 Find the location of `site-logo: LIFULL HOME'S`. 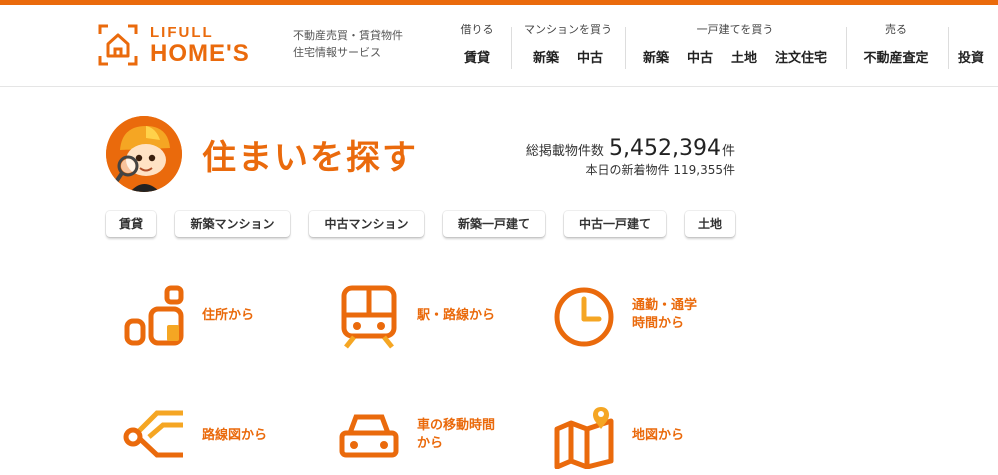

site-logo: LIFULL HOME'S is located at coordinates (188, 46).